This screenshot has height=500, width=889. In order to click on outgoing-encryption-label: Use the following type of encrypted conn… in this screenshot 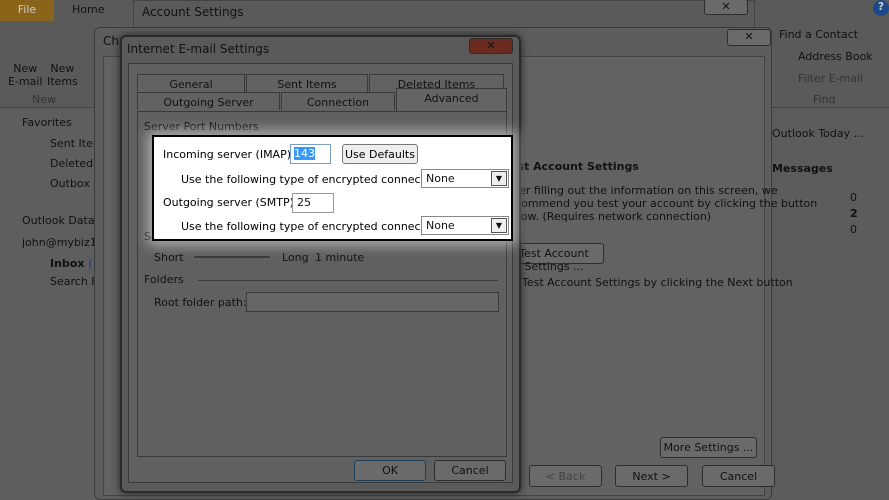, I will do `click(313, 226)`.